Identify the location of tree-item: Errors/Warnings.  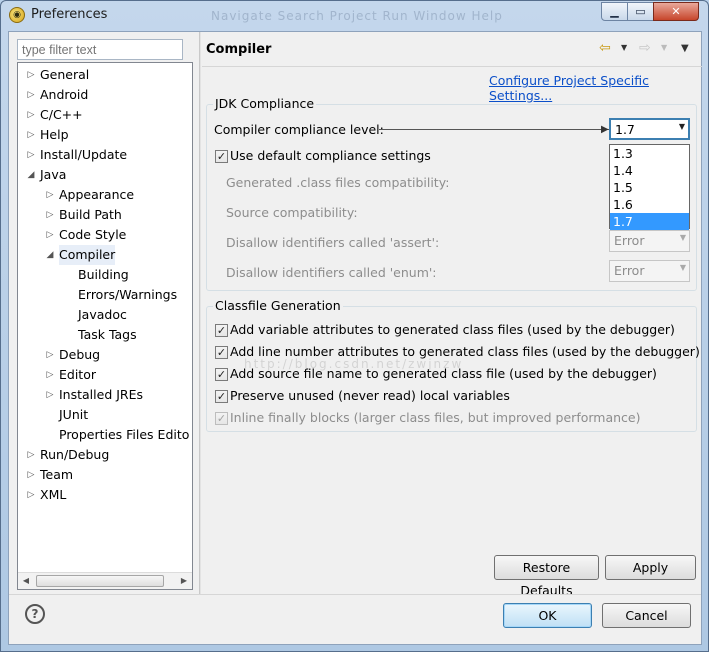
(105, 295).